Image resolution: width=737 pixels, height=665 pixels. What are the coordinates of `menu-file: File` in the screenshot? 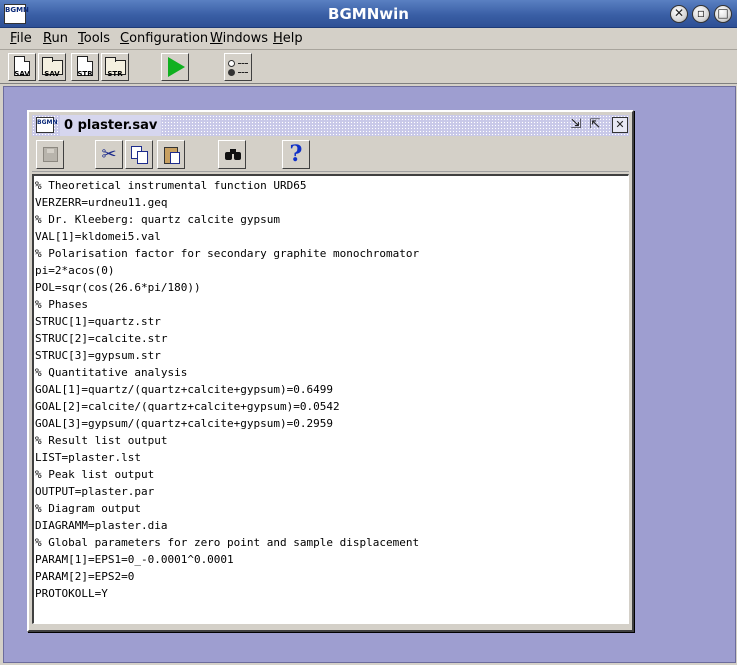 It's located at (21, 39).